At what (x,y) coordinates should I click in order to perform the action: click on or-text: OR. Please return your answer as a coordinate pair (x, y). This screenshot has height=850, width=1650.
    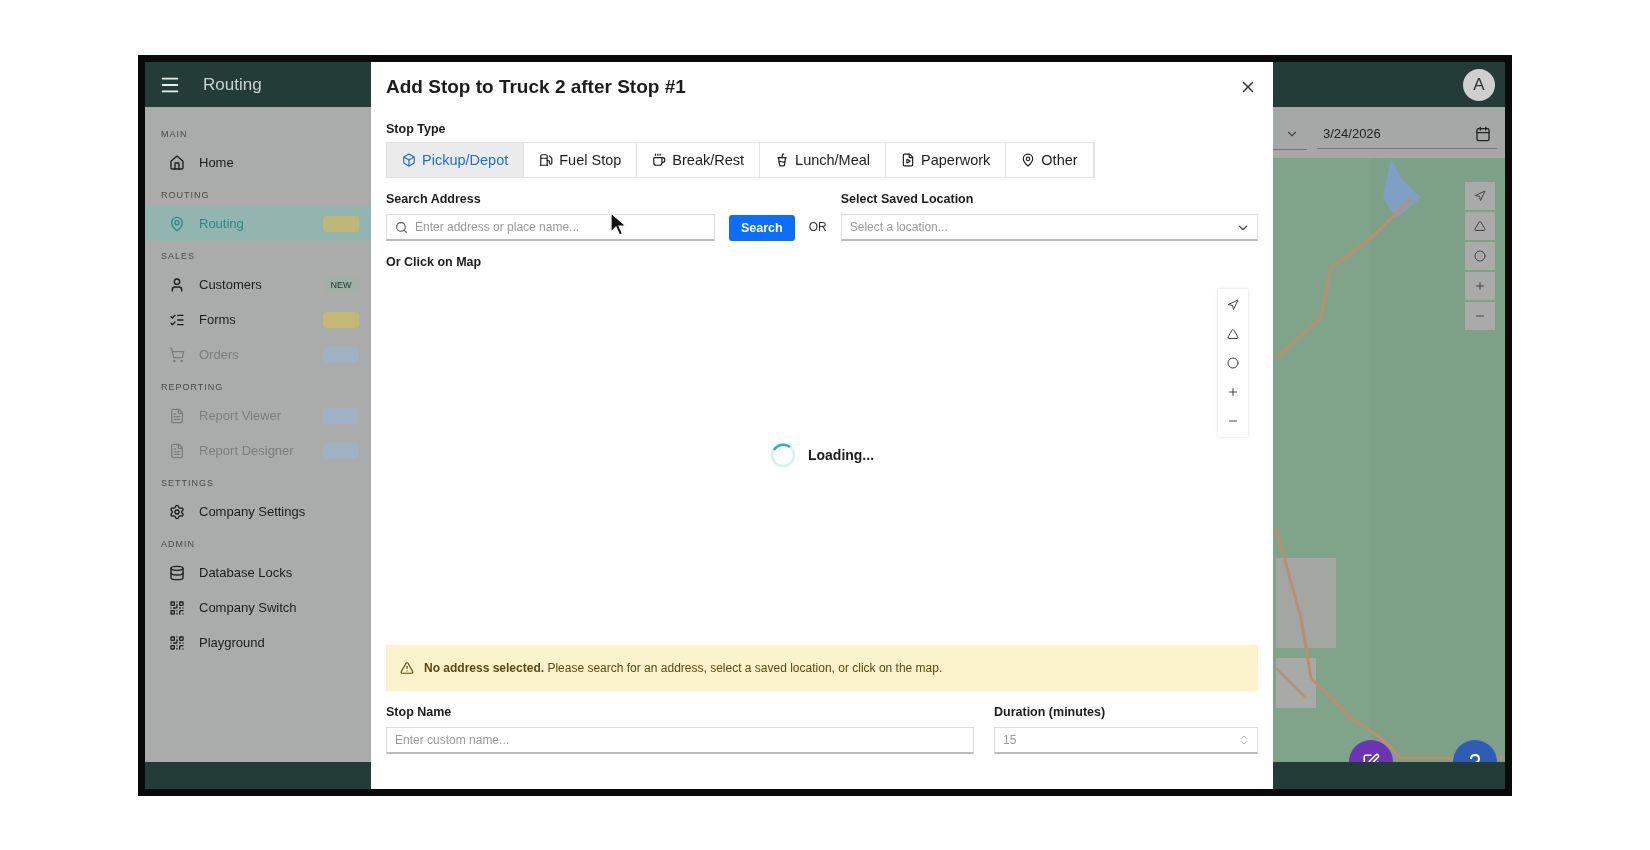
    Looking at the image, I should click on (817, 228).